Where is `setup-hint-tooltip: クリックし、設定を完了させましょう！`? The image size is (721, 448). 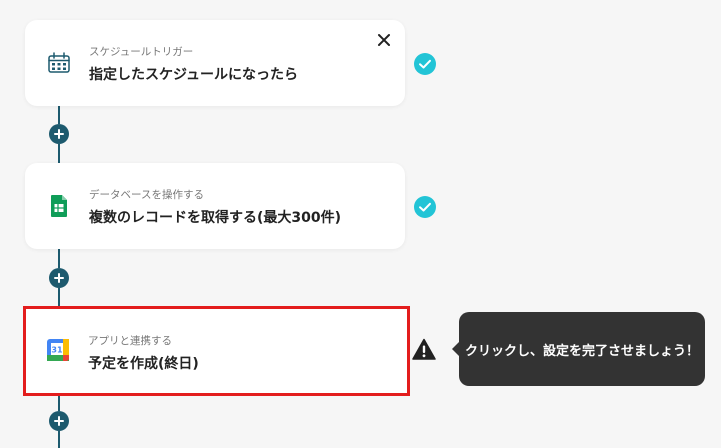 setup-hint-tooltip: クリックし、設定を完了させましょう！ is located at coordinates (578, 349).